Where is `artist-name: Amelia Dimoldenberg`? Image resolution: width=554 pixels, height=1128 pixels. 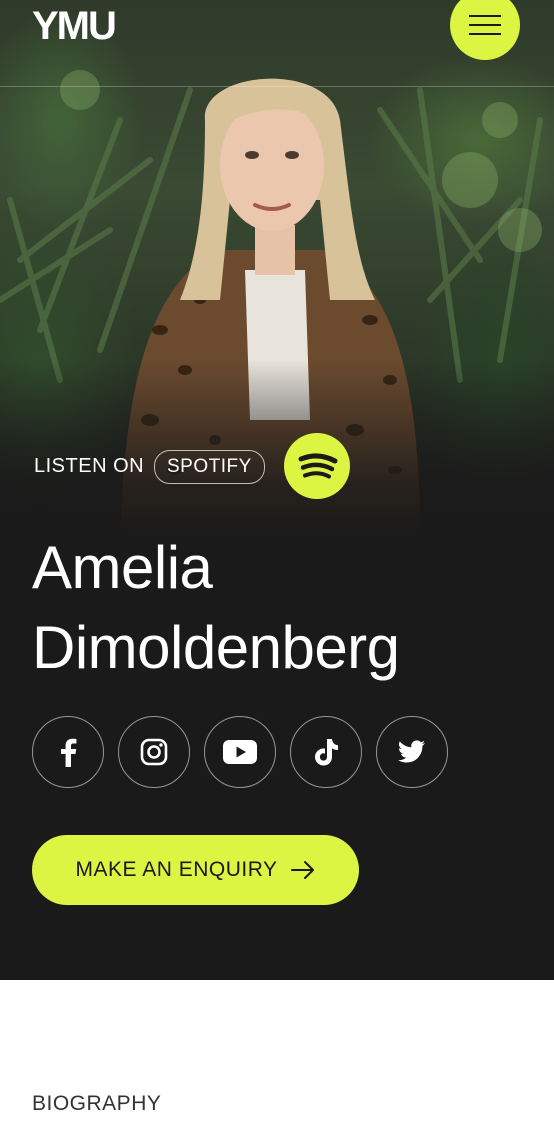 artist-name: Amelia Dimoldenberg is located at coordinates (282, 608).